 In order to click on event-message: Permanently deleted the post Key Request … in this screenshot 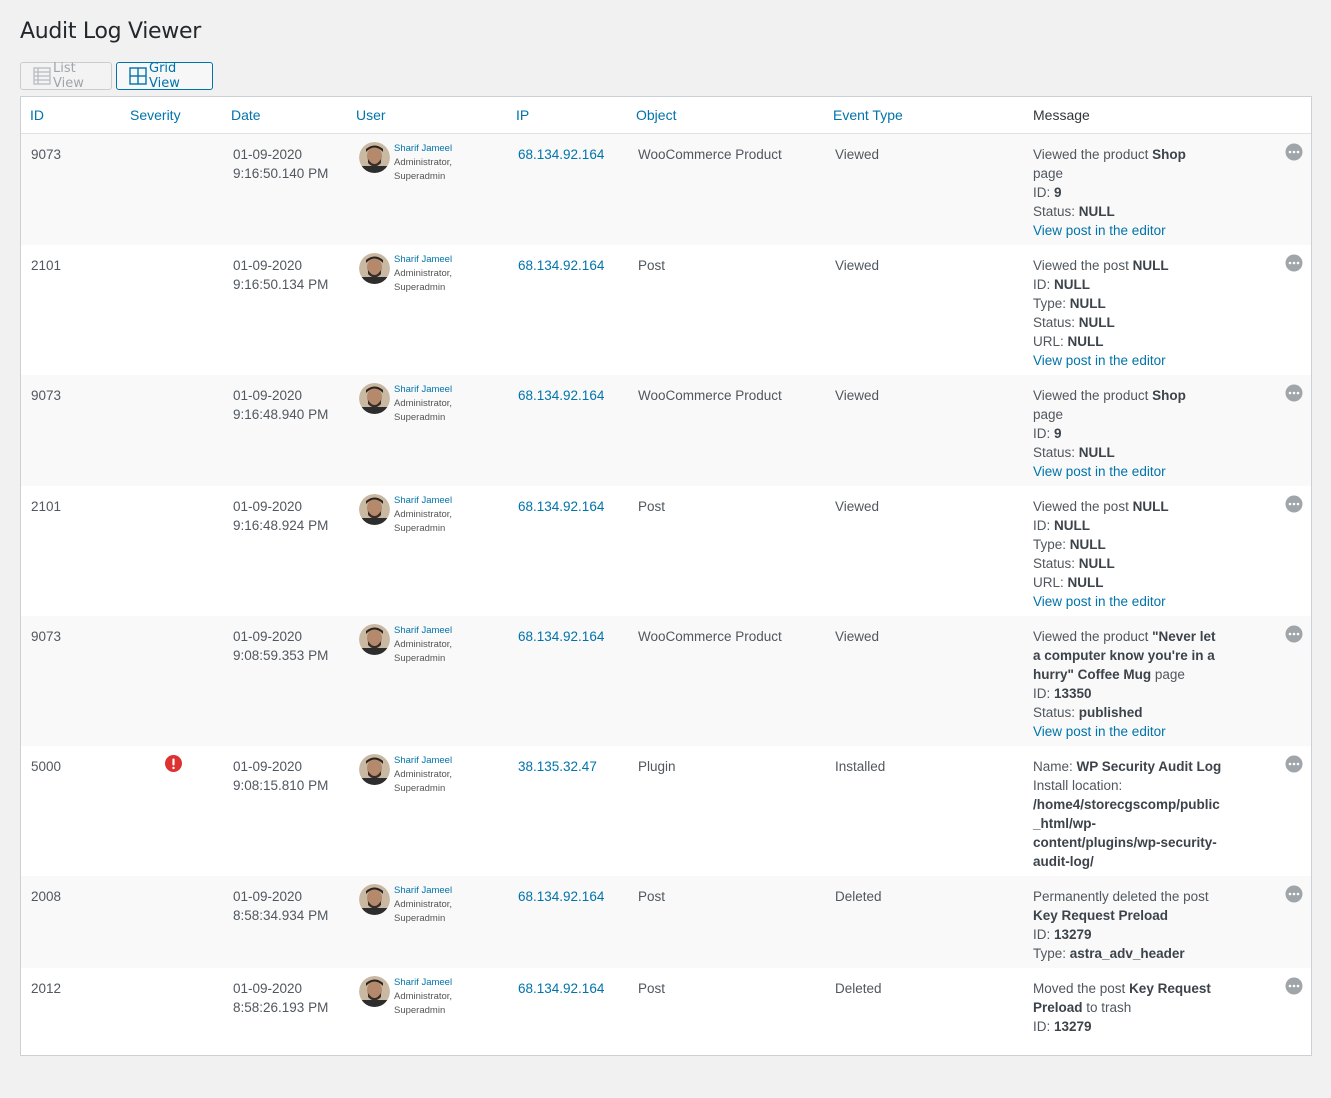, I will do `click(1128, 925)`.